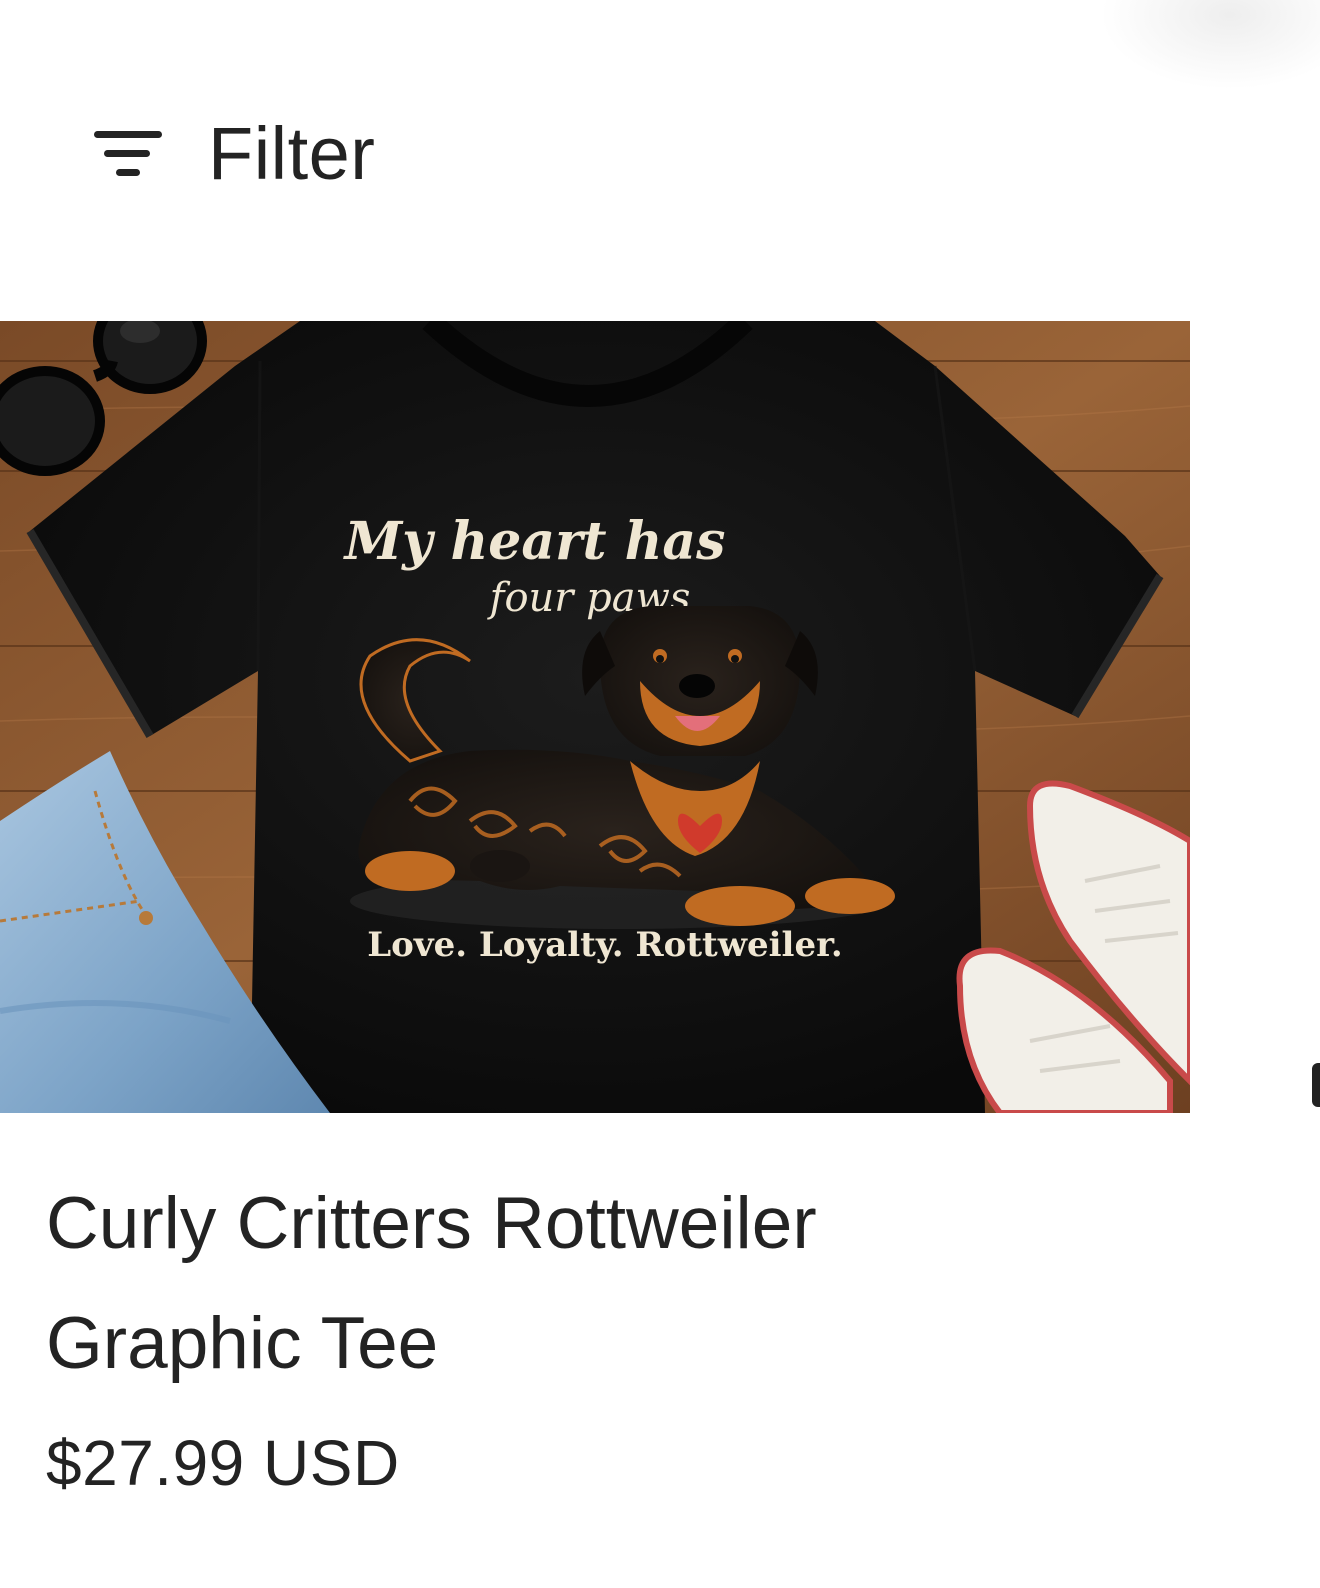  What do you see at coordinates (1210, 45) in the screenshot?
I see `corner-shadow` at bounding box center [1210, 45].